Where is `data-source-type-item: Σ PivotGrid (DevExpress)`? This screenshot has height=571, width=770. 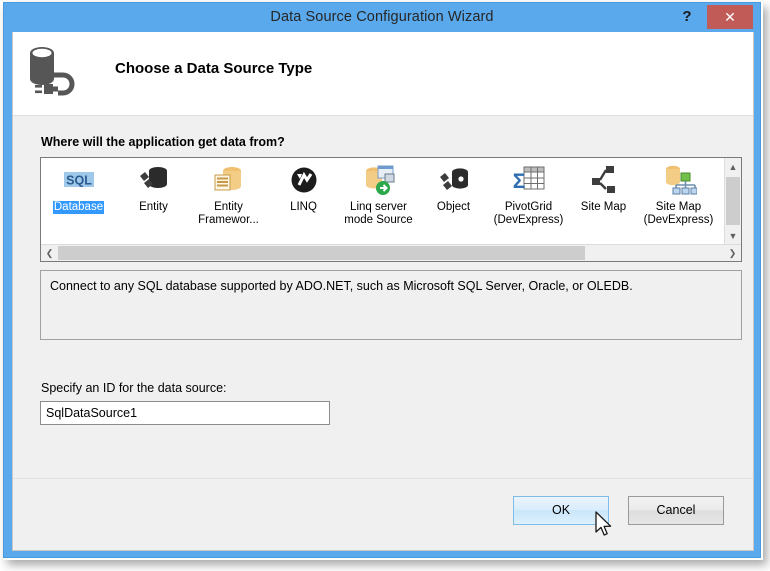
data-source-type-item: Σ PivotGrid (DevExpress) is located at coordinates (528, 194).